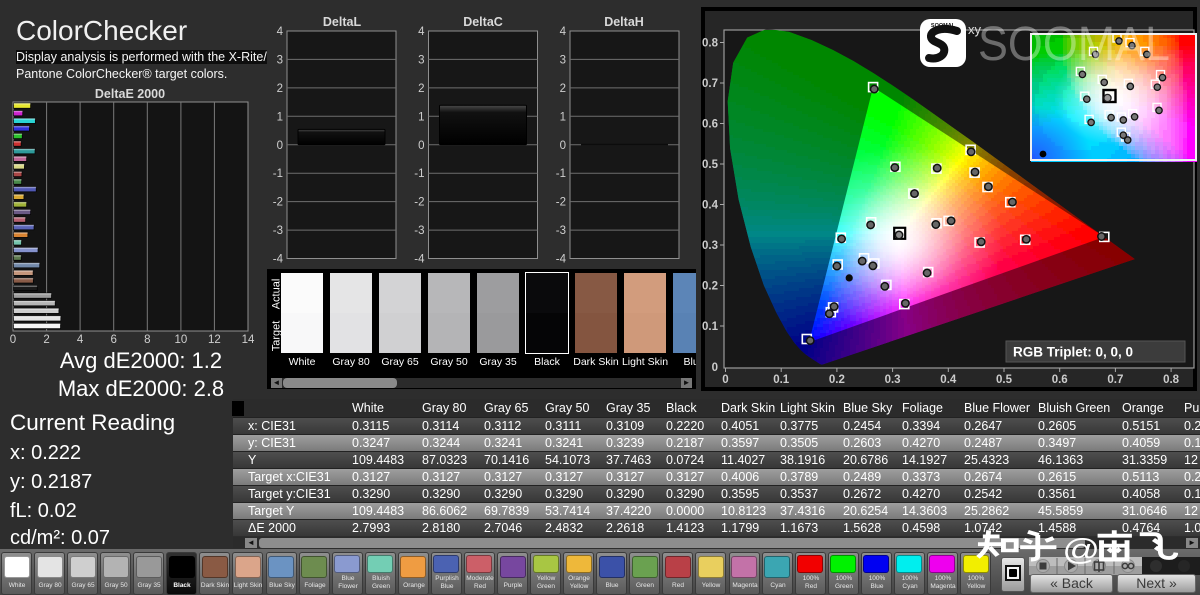 The image size is (1200, 595). Describe the element at coordinates (130, 94) in the screenshot. I see `svg-text: DeltaE 2000` at that location.